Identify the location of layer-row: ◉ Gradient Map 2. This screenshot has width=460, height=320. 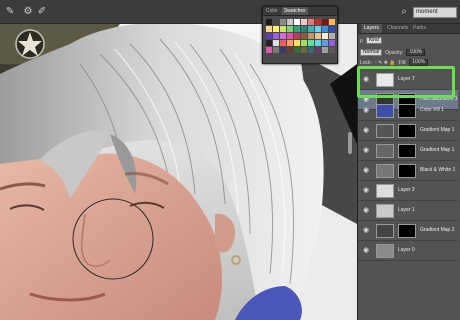
(408, 231).